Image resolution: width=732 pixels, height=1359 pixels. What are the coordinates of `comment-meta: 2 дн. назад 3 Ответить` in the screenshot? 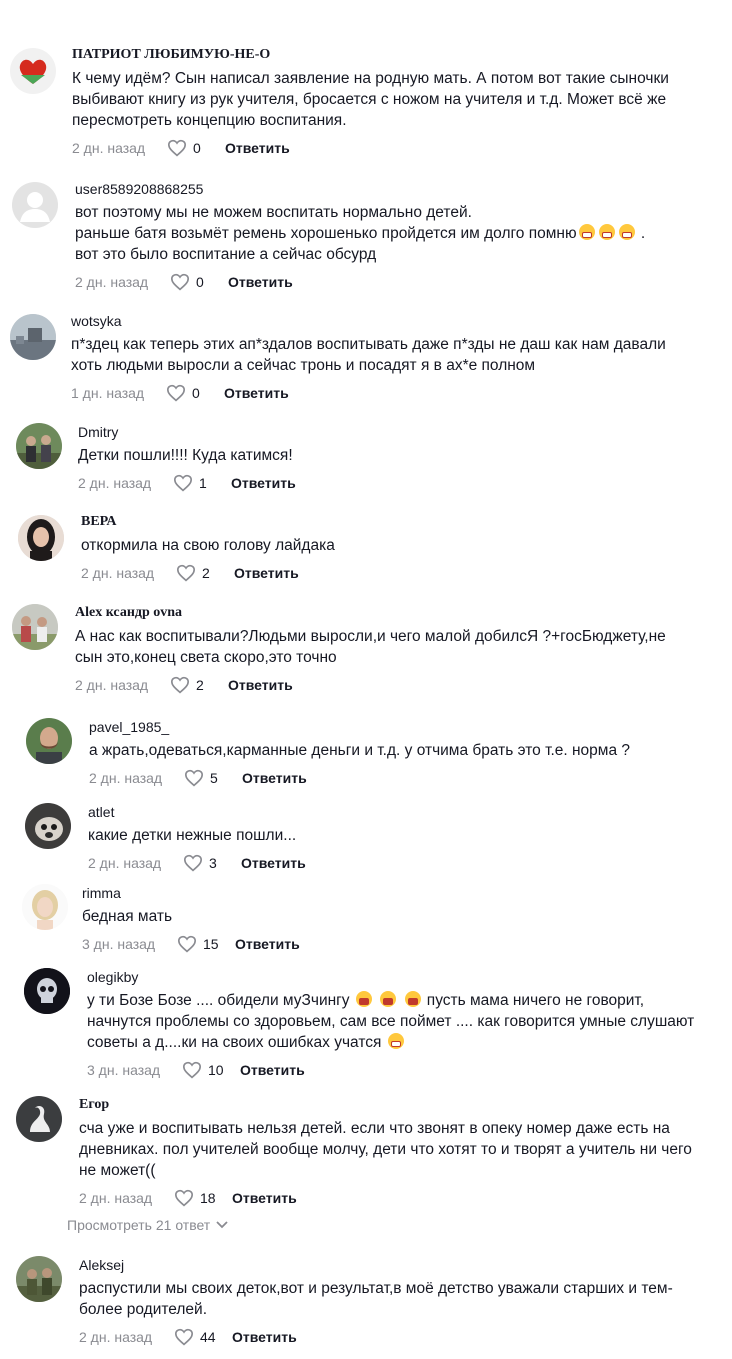 It's located at (400, 863).